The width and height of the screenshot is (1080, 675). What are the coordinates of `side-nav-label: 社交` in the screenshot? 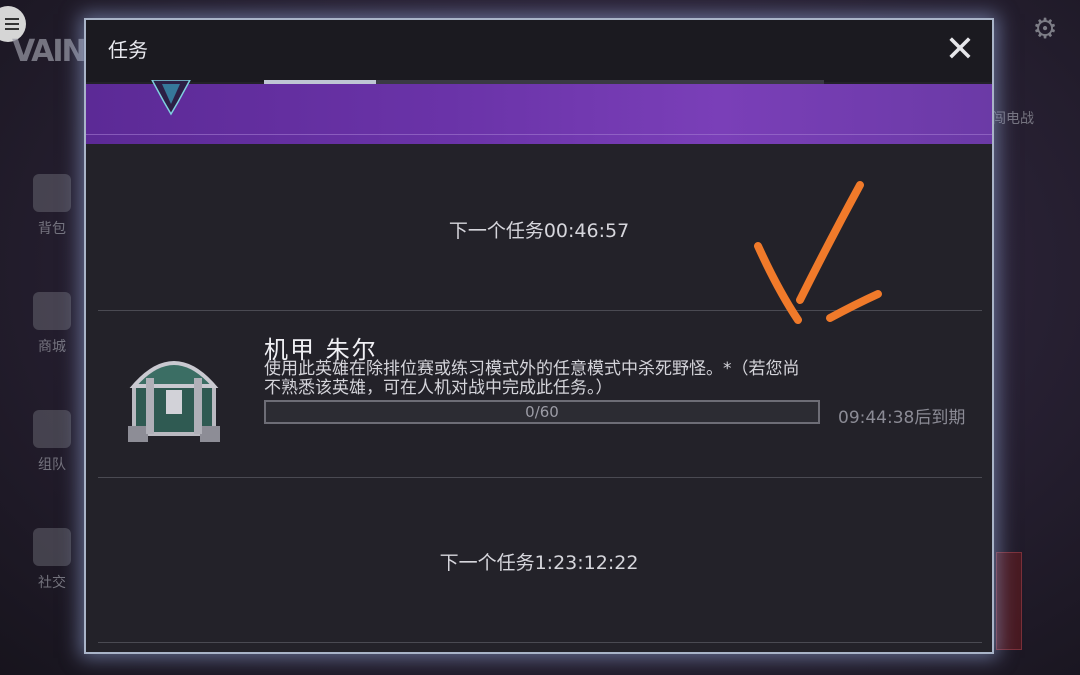 It's located at (52, 583).